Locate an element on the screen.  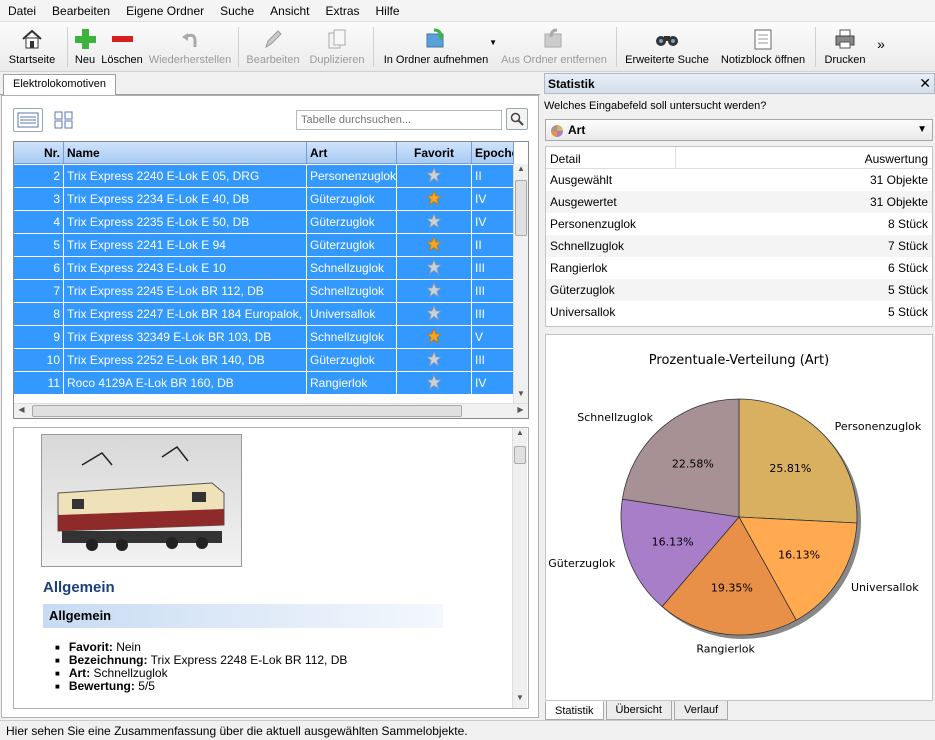
cell-nr: 5 is located at coordinates (39, 245).